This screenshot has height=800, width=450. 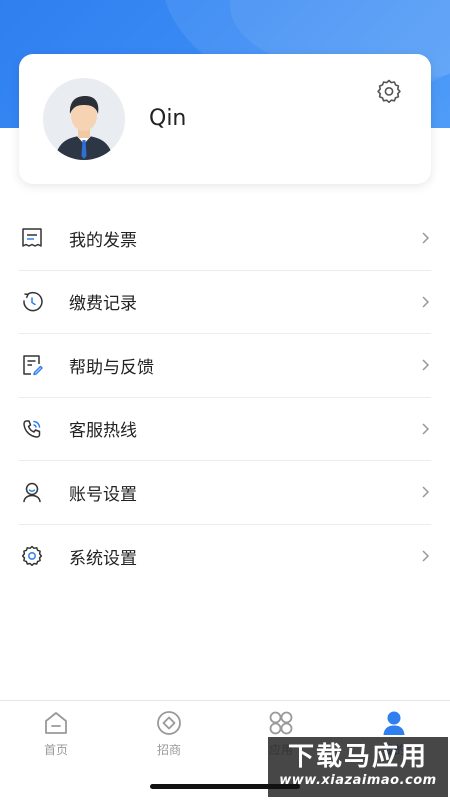 What do you see at coordinates (32, 493) in the screenshot?
I see `user-icon` at bounding box center [32, 493].